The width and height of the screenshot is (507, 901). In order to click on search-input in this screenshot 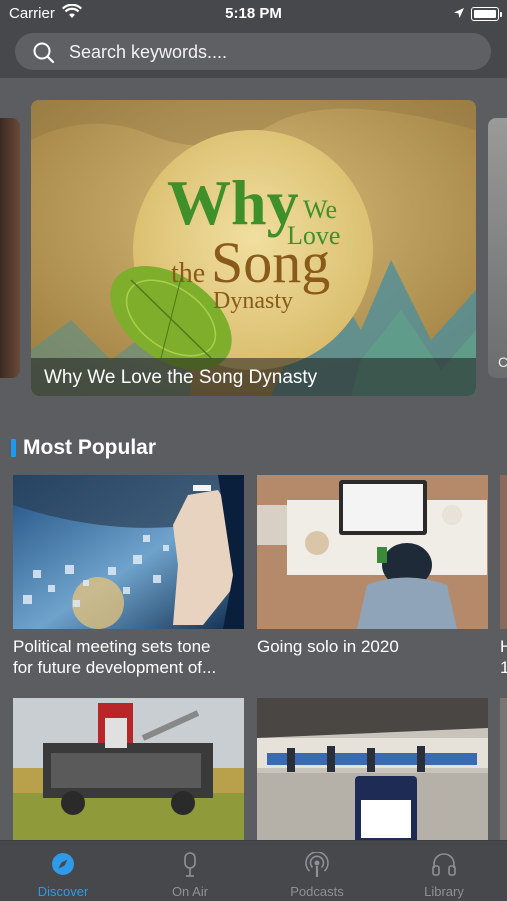, I will do `click(269, 52)`.